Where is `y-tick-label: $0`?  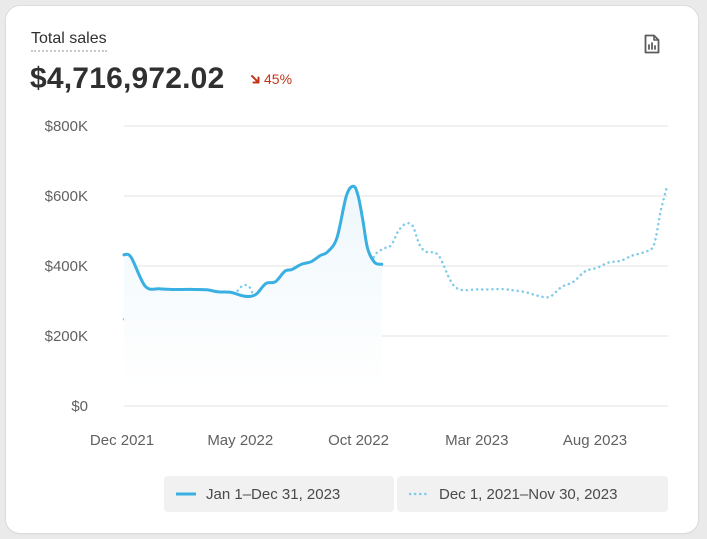
y-tick-label: $0 is located at coordinates (79, 406).